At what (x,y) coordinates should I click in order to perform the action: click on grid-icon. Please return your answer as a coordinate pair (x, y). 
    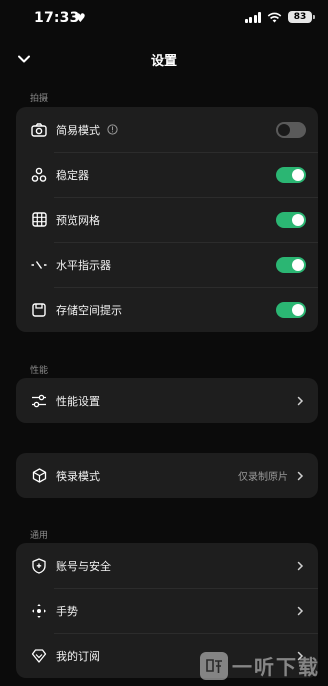
    Looking at the image, I should click on (39, 220).